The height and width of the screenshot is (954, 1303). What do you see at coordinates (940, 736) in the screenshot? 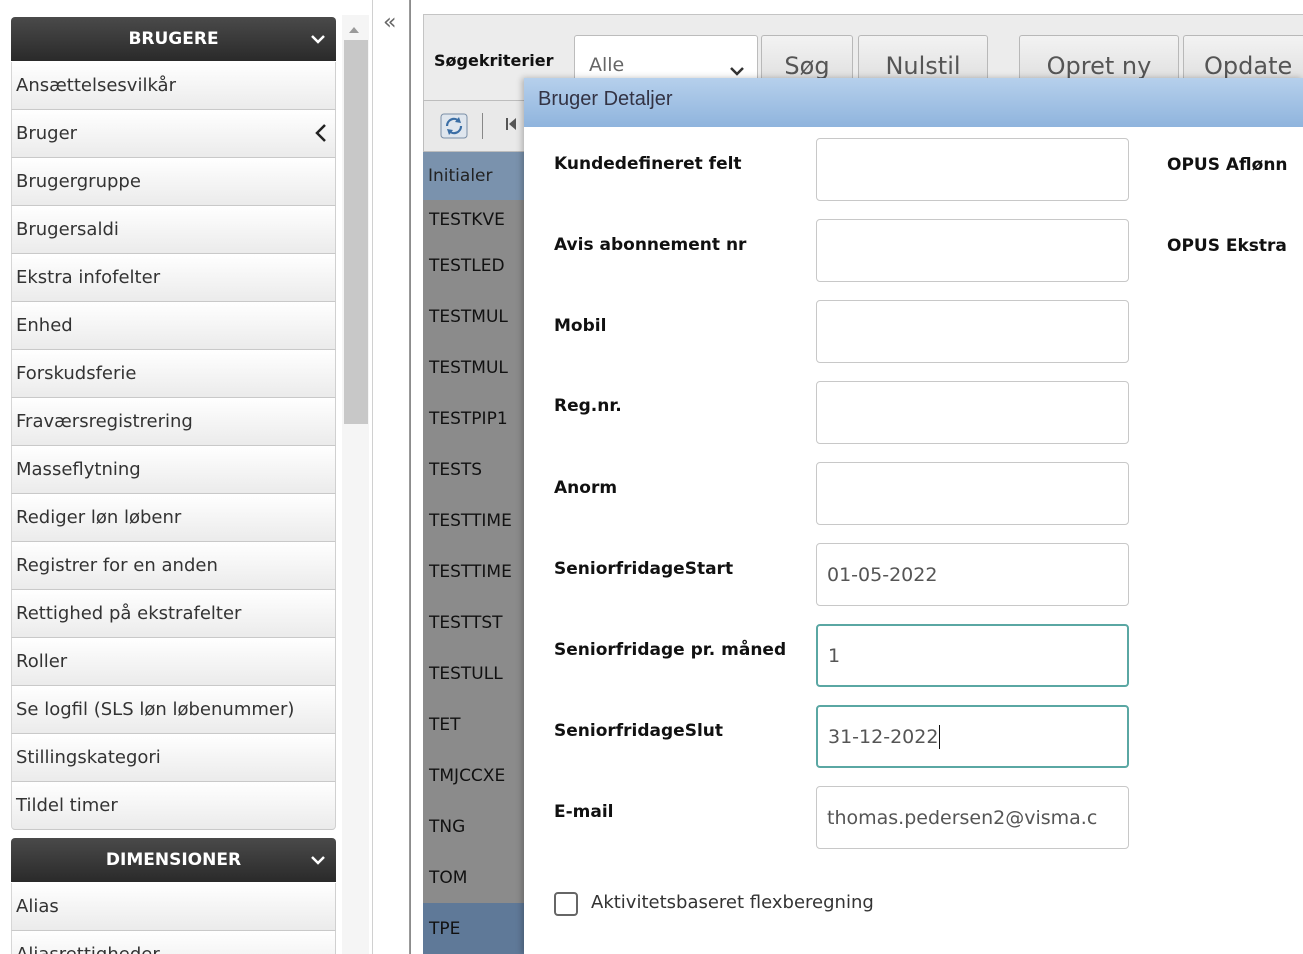
I see `text-caret` at bounding box center [940, 736].